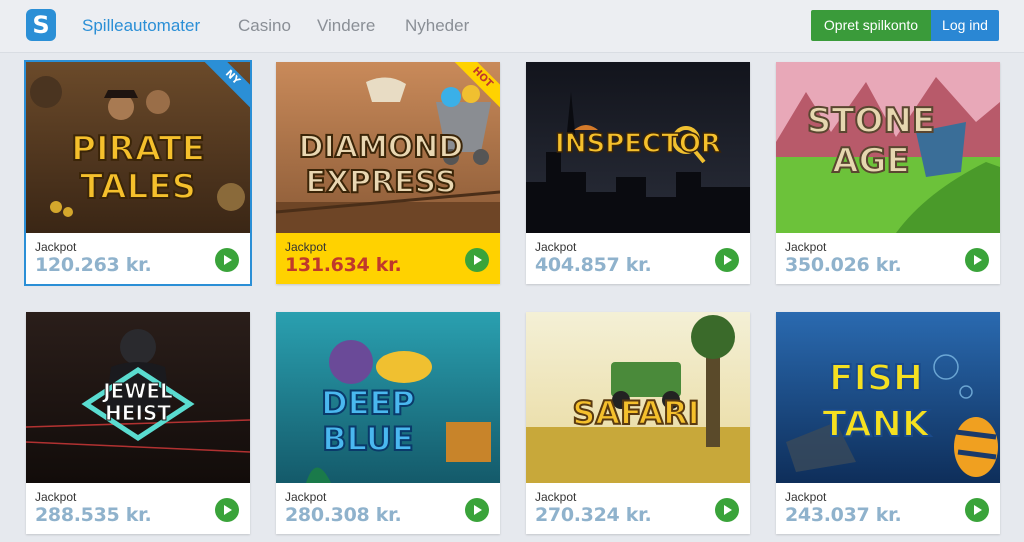 The image size is (1024, 542). Describe the element at coordinates (138, 413) in the screenshot. I see `game-title-line: HEIST` at that location.